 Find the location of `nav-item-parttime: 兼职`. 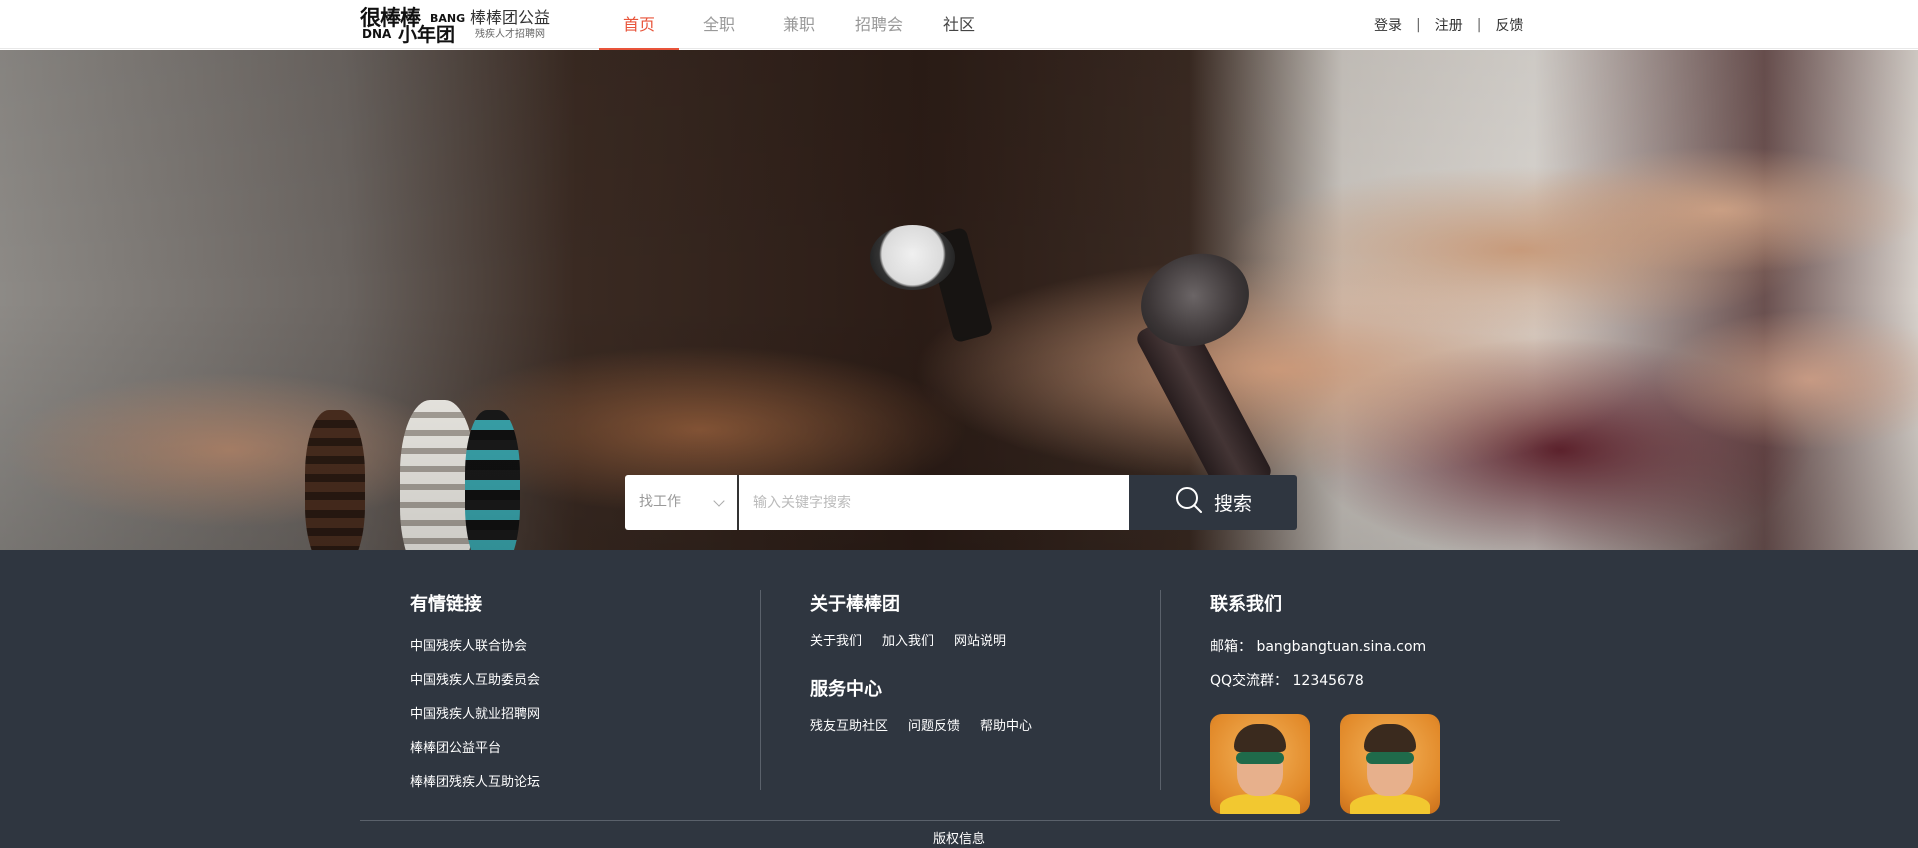

nav-item-parttime: 兼职 is located at coordinates (799, 24).